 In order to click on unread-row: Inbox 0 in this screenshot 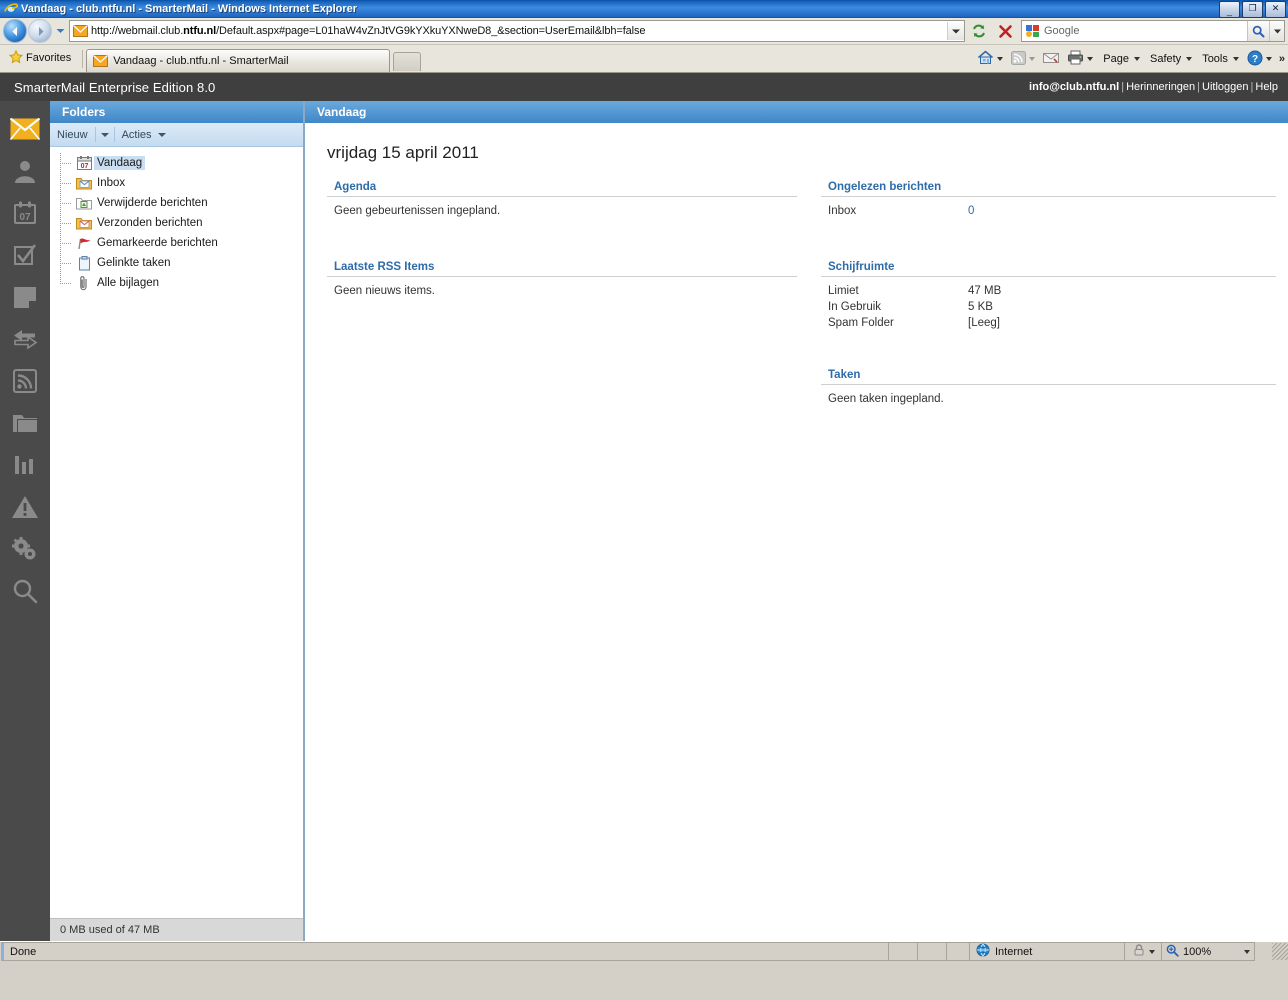, I will do `click(1052, 211)`.